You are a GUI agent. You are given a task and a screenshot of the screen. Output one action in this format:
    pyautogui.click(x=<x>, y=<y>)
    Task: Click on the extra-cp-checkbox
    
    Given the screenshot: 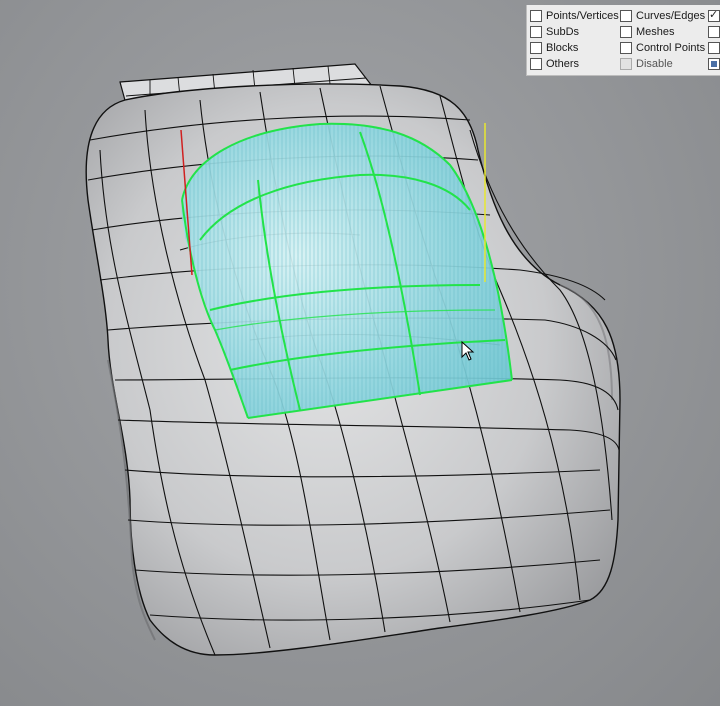 What is the action you would take?
    pyautogui.click(x=714, y=48)
    